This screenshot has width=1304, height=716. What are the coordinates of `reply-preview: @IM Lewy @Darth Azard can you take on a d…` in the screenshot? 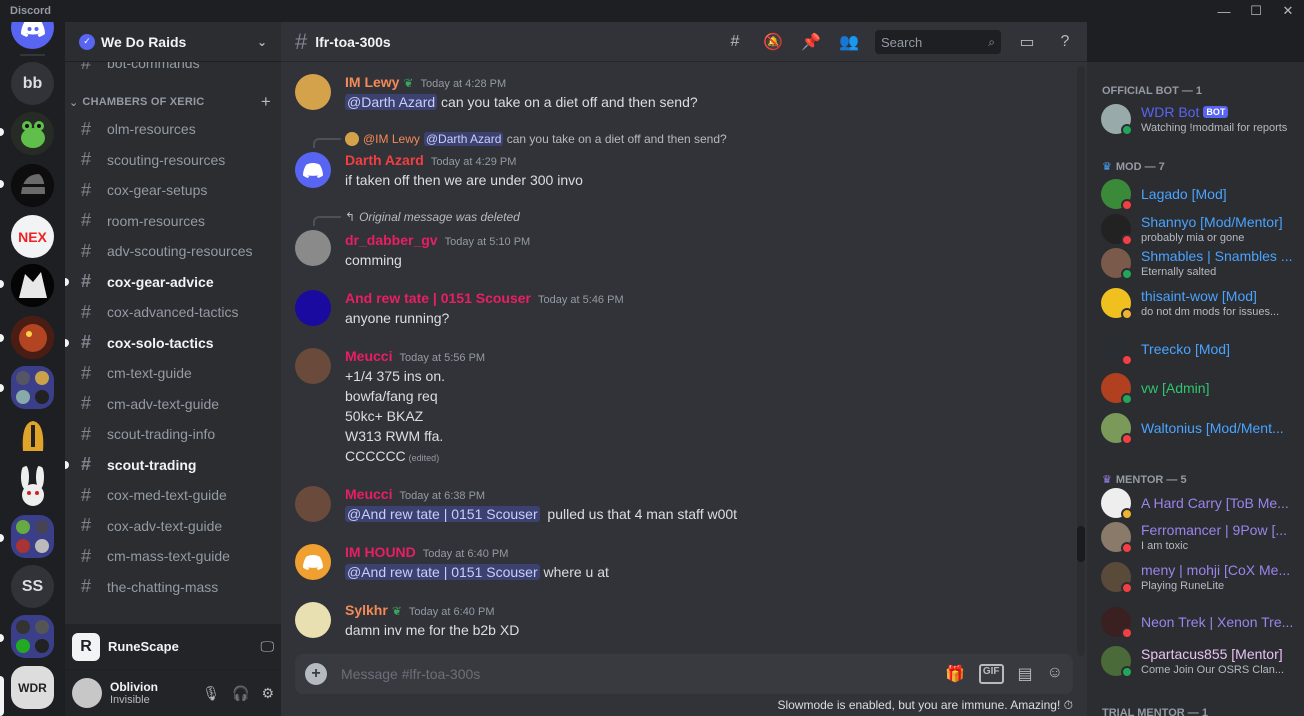 It's located at (536, 139).